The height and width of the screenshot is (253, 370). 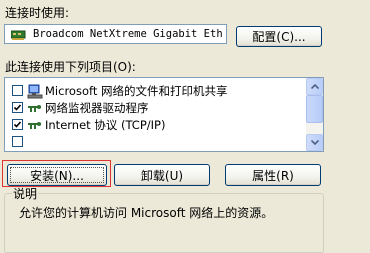 I want to click on chevron-down-icon, so click(x=314, y=142).